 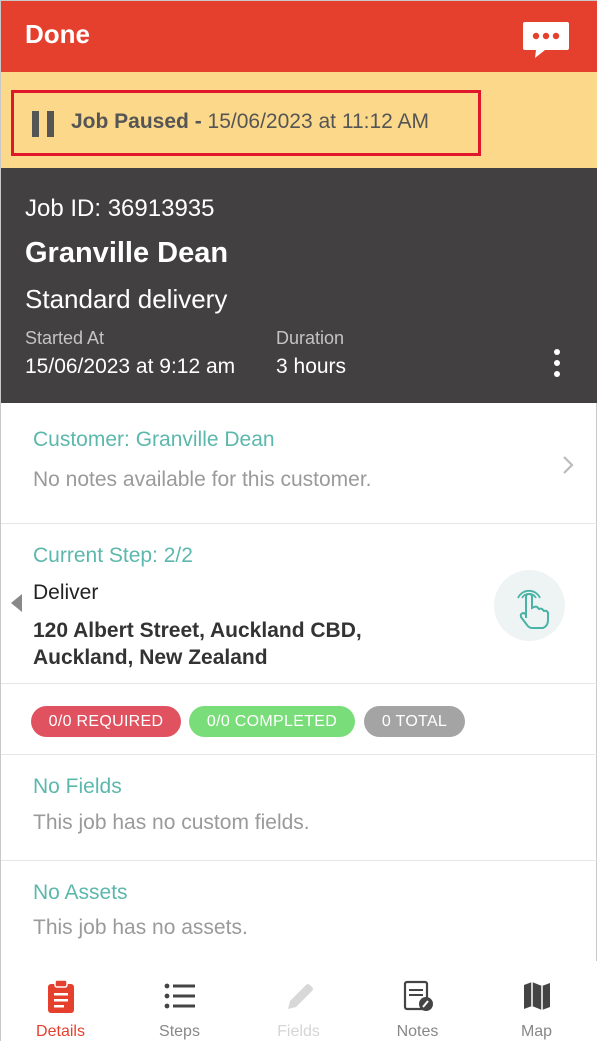 What do you see at coordinates (536, 1031) in the screenshot?
I see `tab-map-label: Map` at bounding box center [536, 1031].